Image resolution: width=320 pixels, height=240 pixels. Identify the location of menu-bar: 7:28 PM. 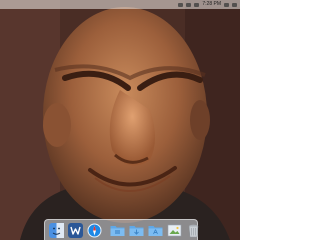
(120, 4).